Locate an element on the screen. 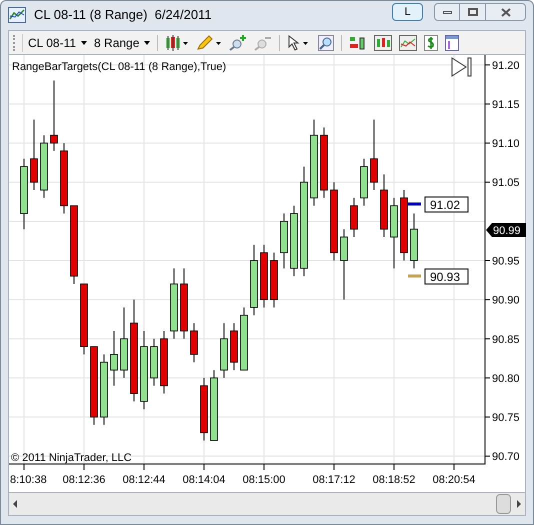 The image size is (534, 525). horizontal-scrollbar is located at coordinates (267, 504).